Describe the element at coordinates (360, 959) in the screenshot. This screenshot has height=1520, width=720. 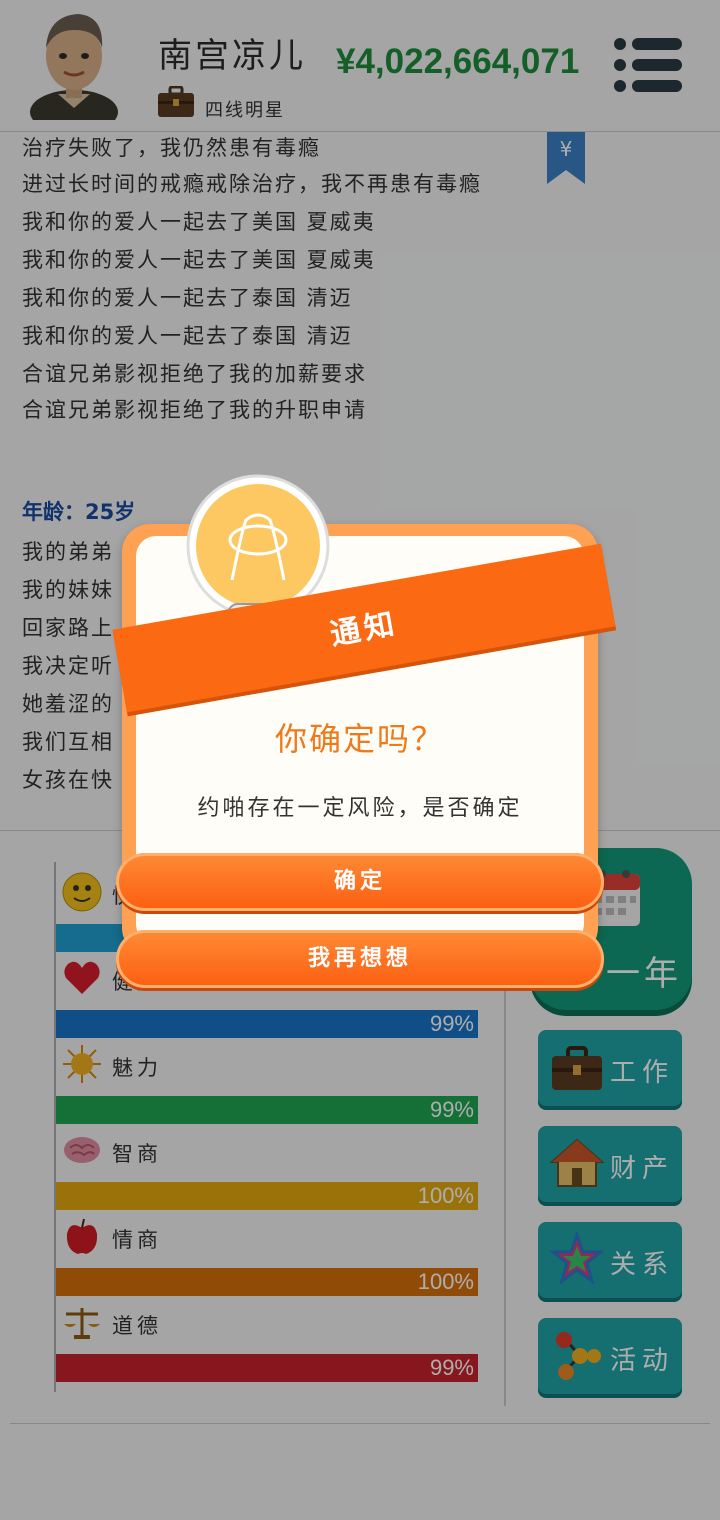
I see `cancel-button: 我再想想` at that location.